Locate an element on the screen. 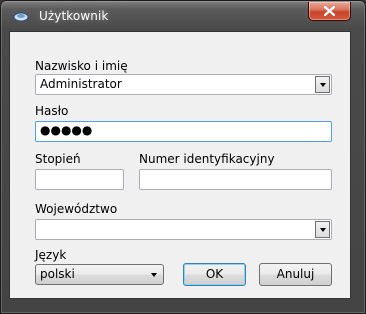  name-label: Nazwisko i imię is located at coordinates (81, 66).